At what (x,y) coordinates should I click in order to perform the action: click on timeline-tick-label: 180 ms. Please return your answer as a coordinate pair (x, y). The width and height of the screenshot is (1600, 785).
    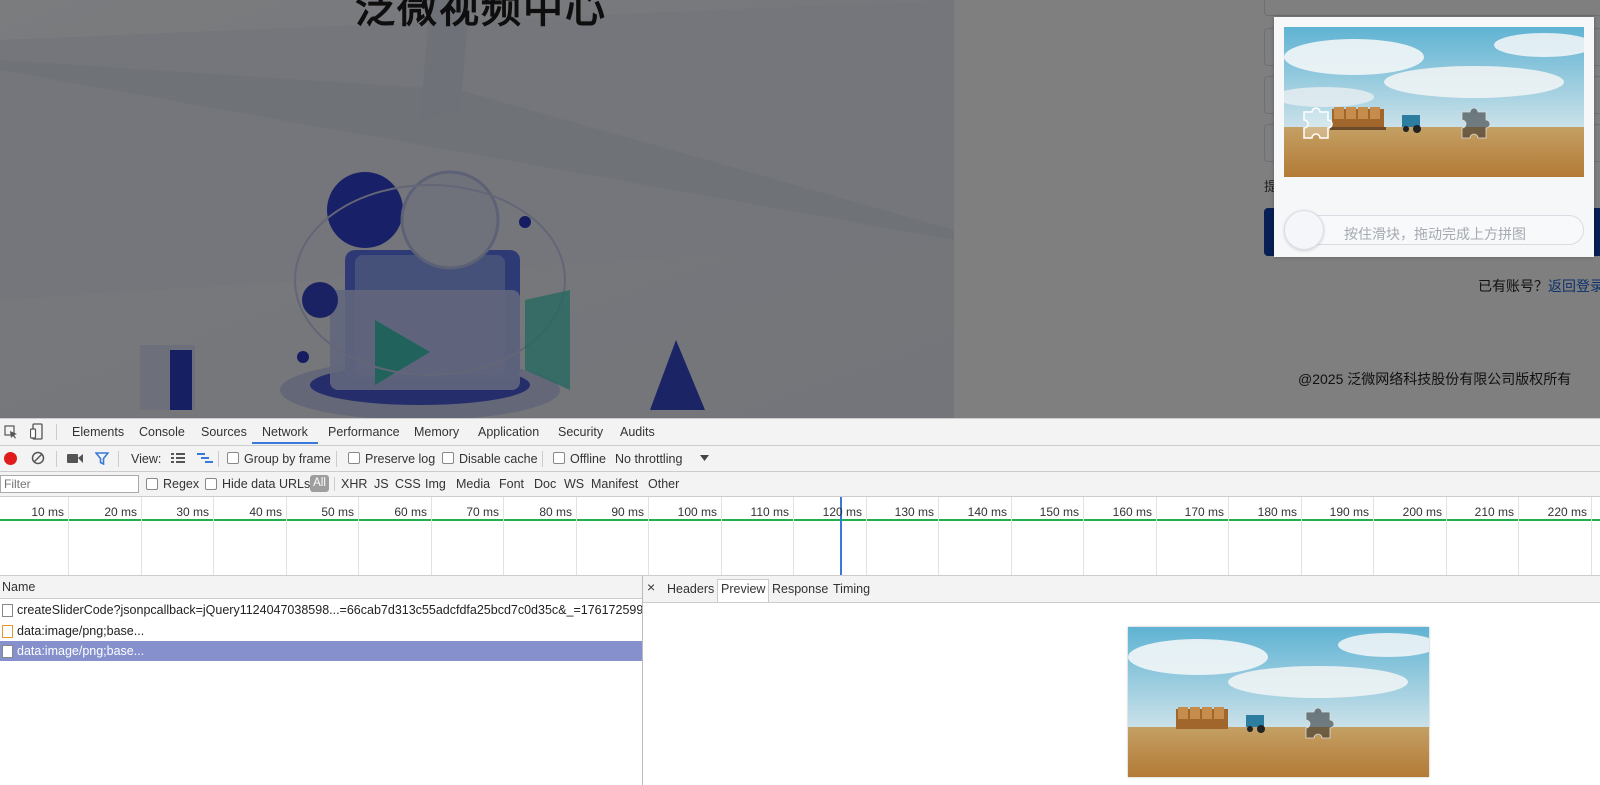
    Looking at the image, I should click on (1277, 512).